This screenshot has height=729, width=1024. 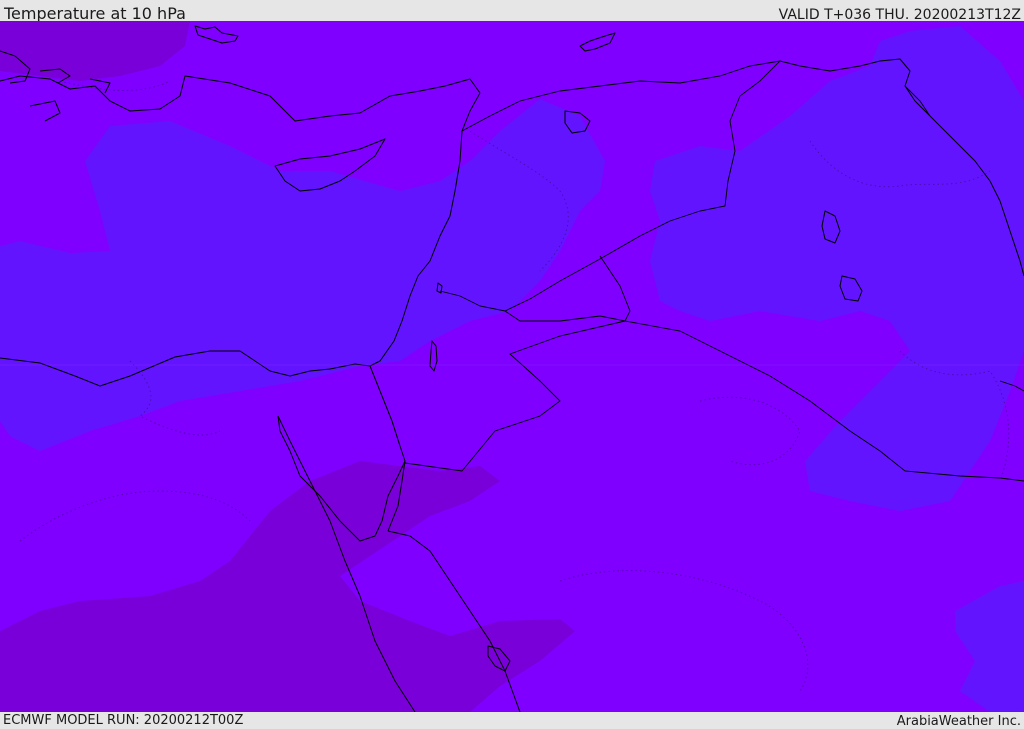 What do you see at coordinates (123, 720) in the screenshot?
I see `model-run-label: ECMWF MODEL RUN: 20200212T00Z` at bounding box center [123, 720].